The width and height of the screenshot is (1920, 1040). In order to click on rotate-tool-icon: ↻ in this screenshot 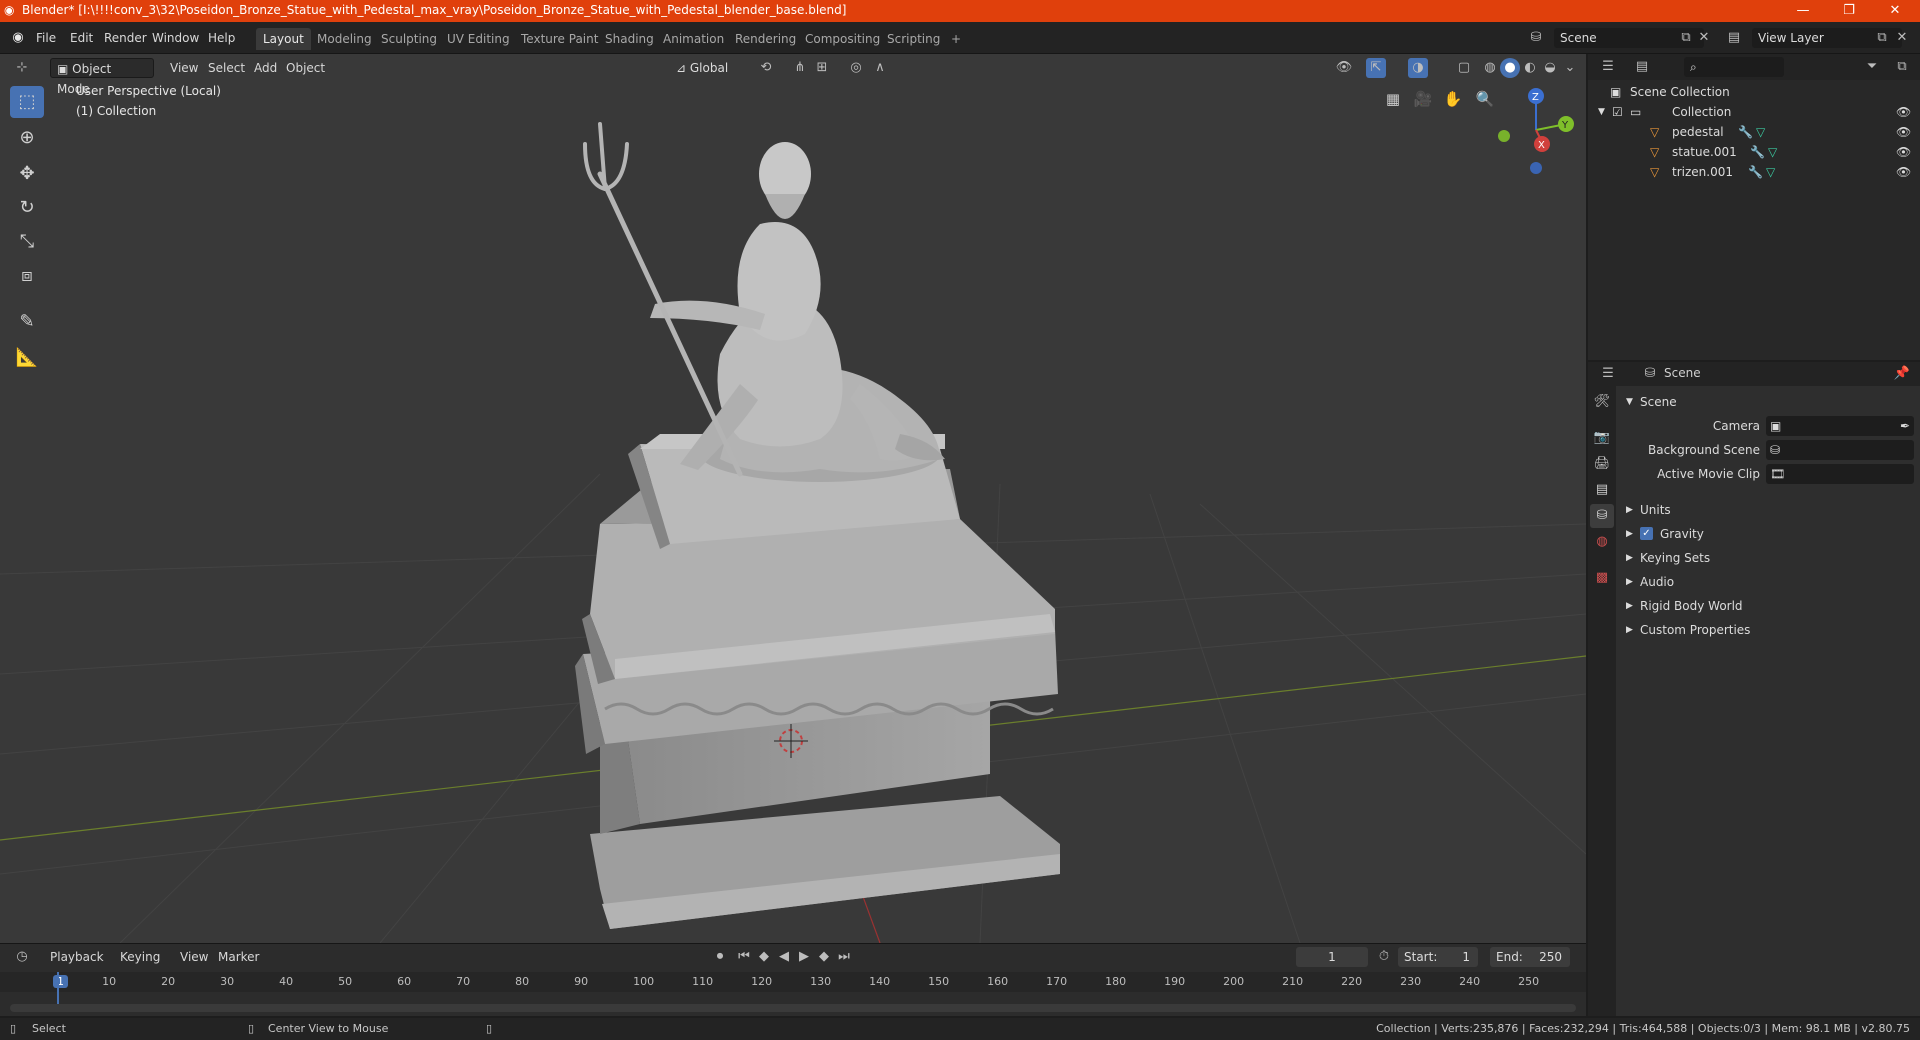, I will do `click(27, 208)`.